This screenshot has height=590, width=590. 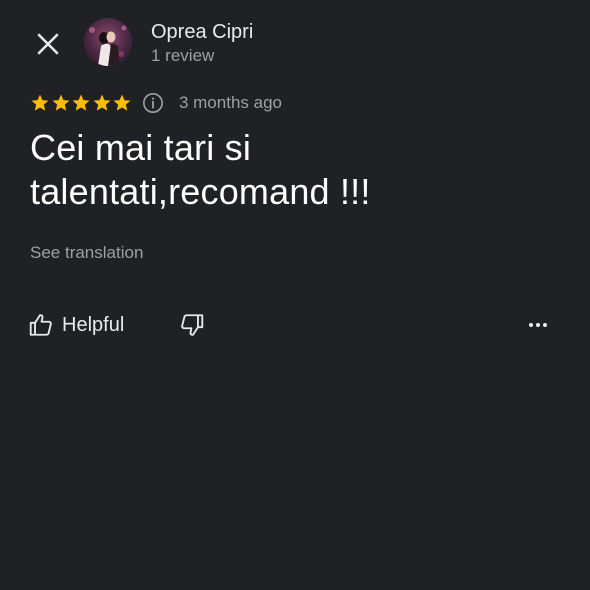 I want to click on see-translation-link: See translation, so click(x=86, y=253).